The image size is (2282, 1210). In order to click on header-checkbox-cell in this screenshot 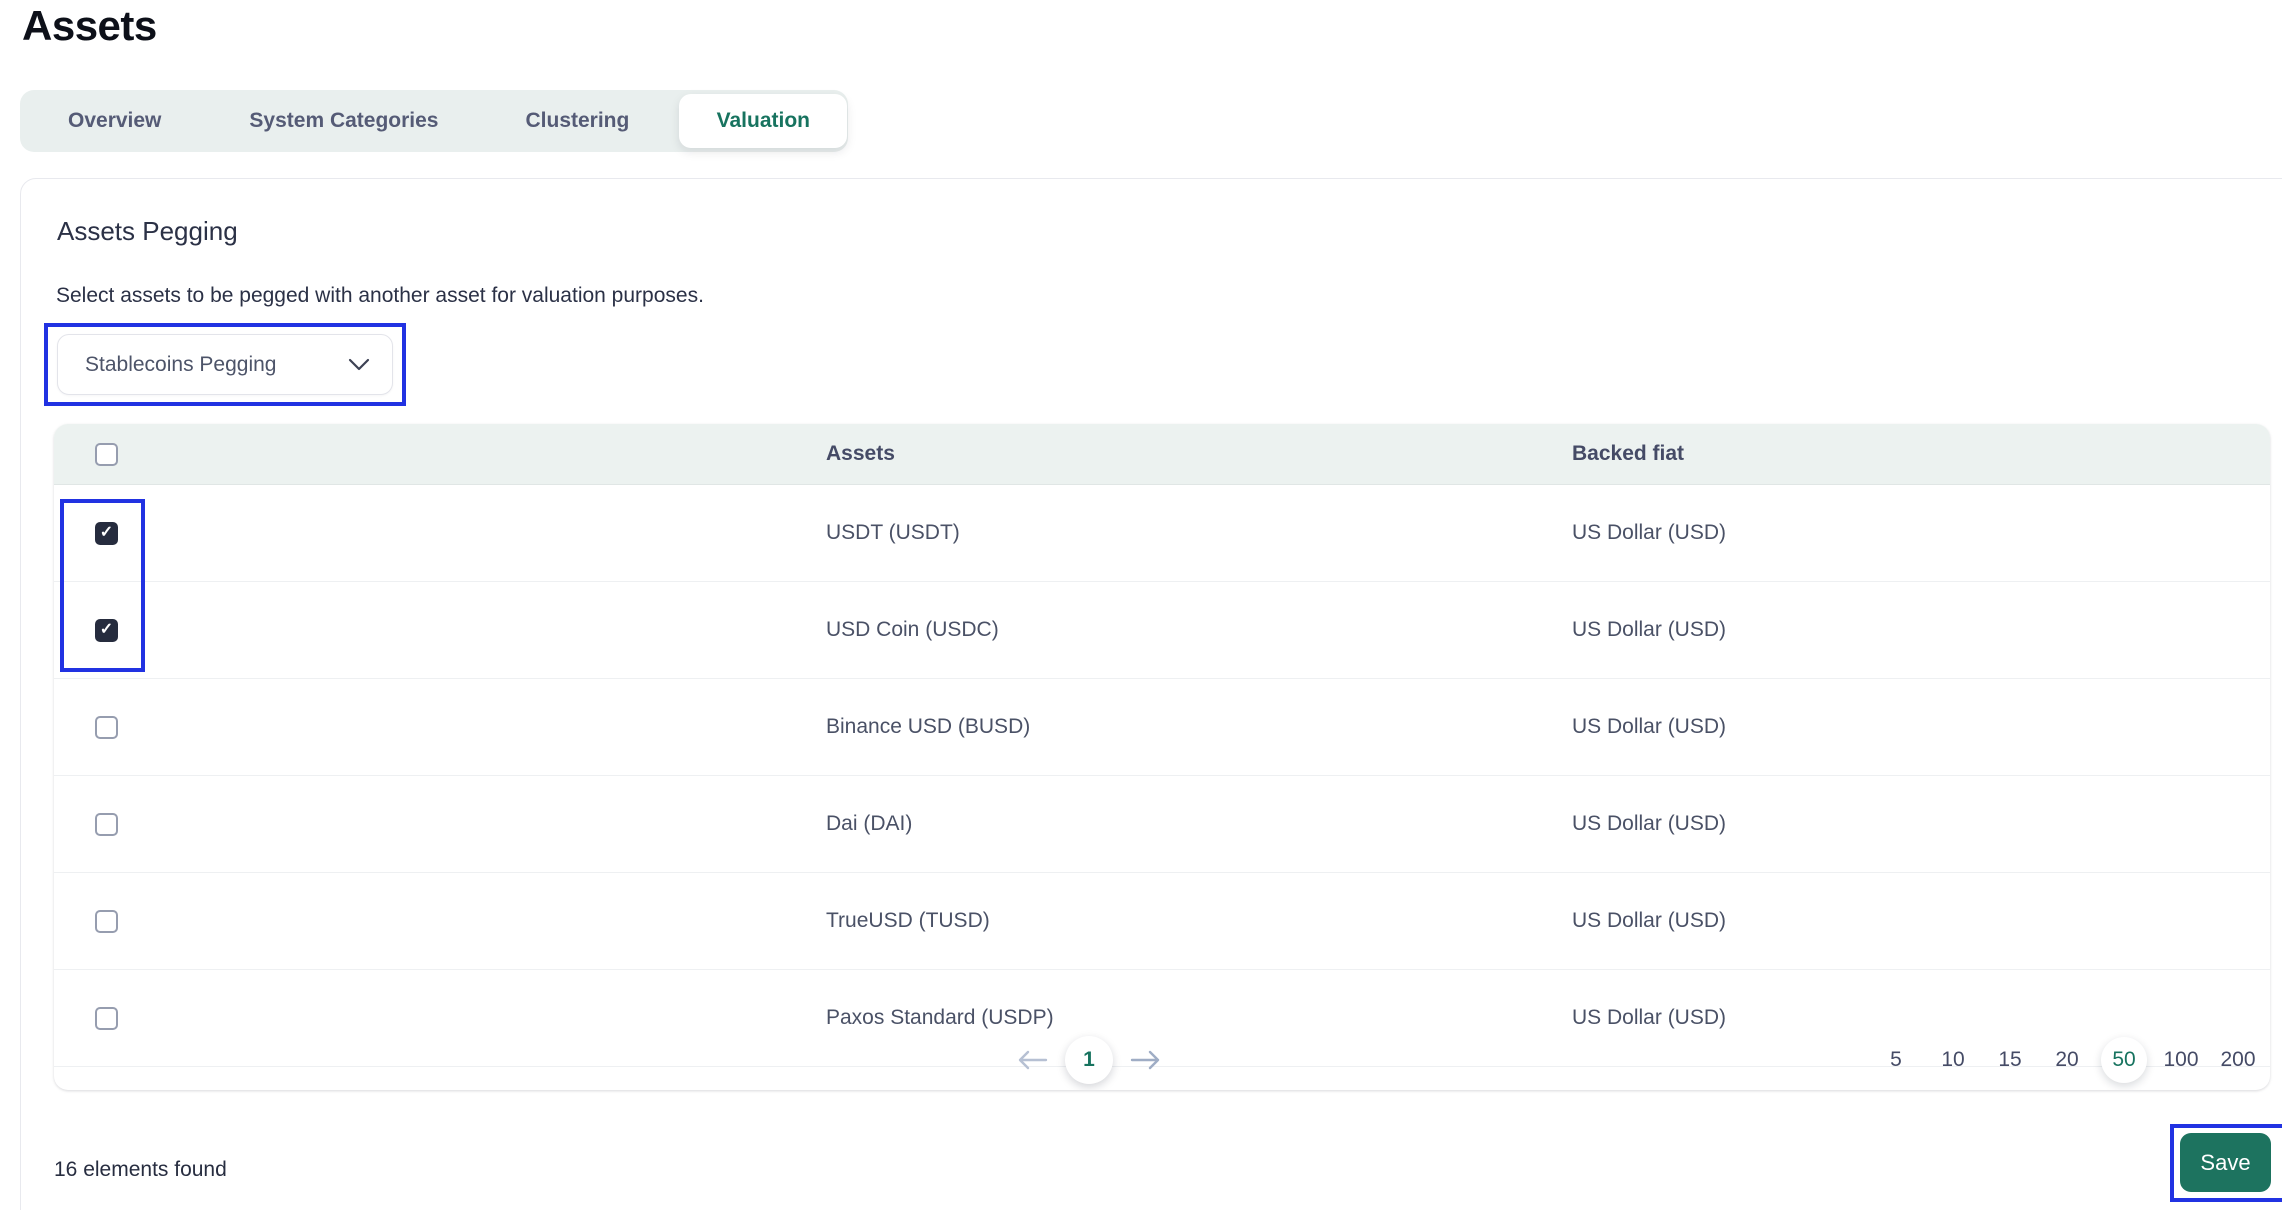, I will do `click(440, 454)`.